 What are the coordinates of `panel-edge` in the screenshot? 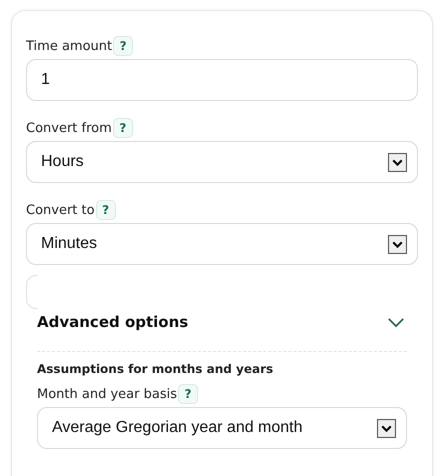 It's located at (32, 292).